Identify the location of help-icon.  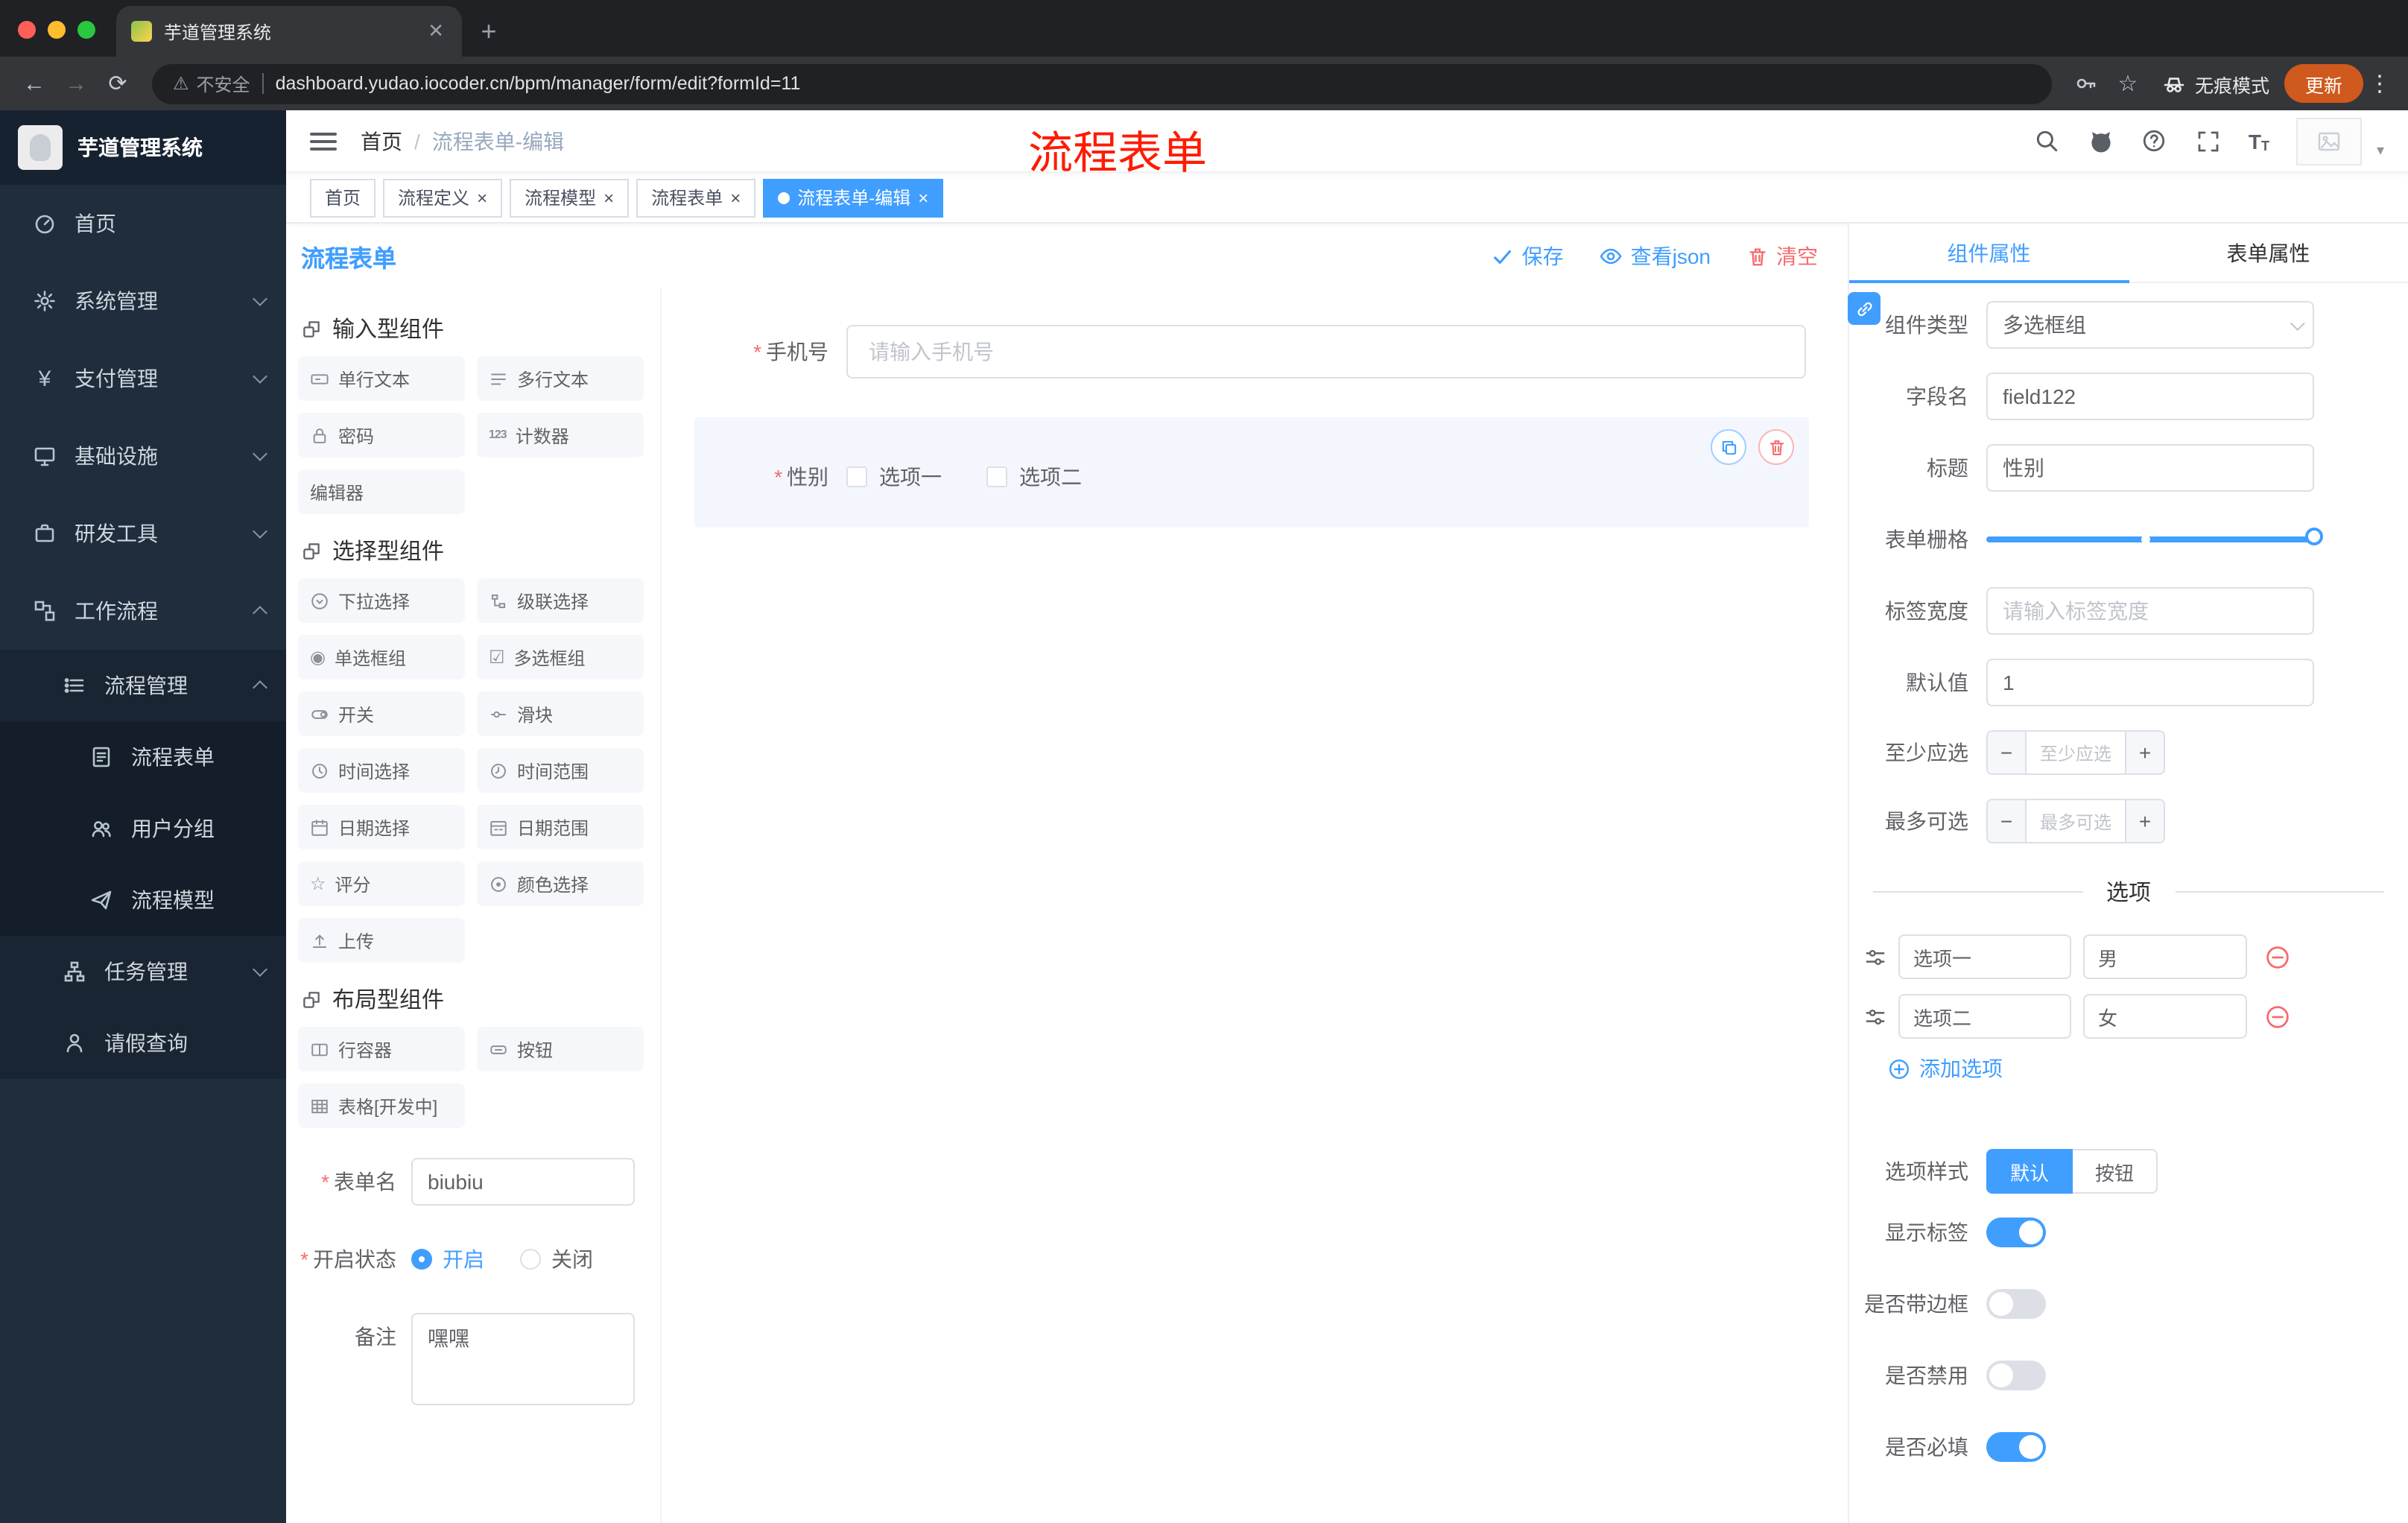
(2154, 140).